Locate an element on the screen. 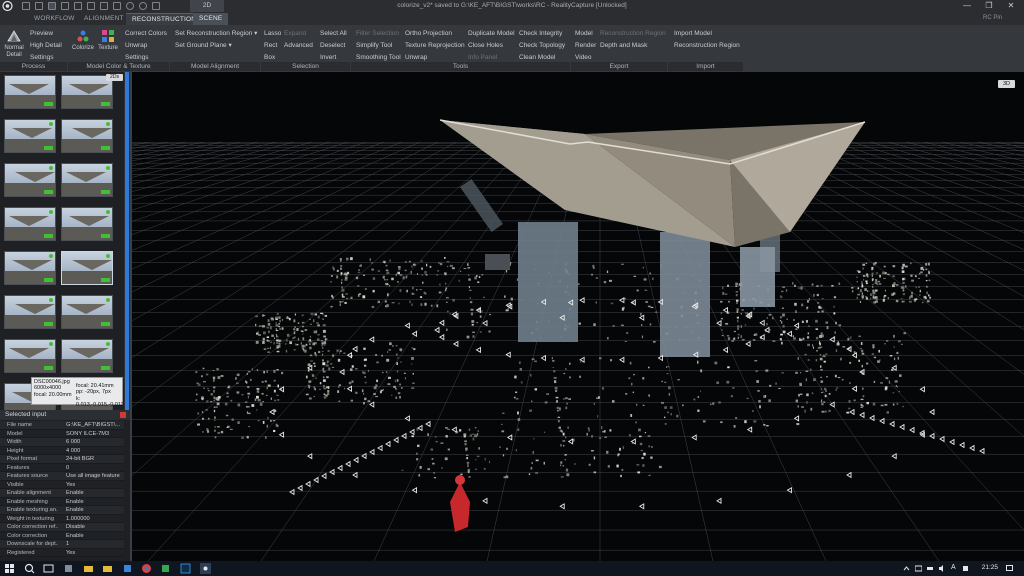 Image resolution: width=1024 pixels, height=576 pixels. 3d-view-tag: 3D is located at coordinates (1006, 84).